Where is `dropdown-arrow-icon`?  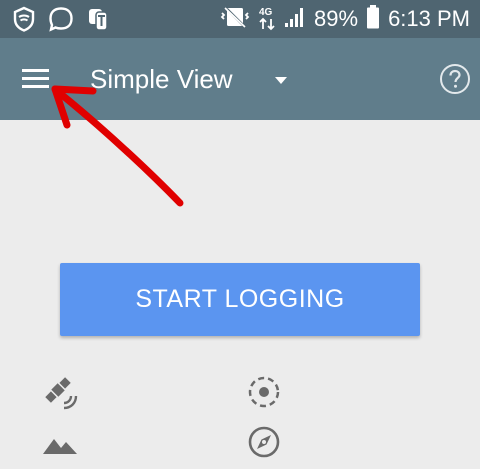
dropdown-arrow-icon is located at coordinates (281, 81).